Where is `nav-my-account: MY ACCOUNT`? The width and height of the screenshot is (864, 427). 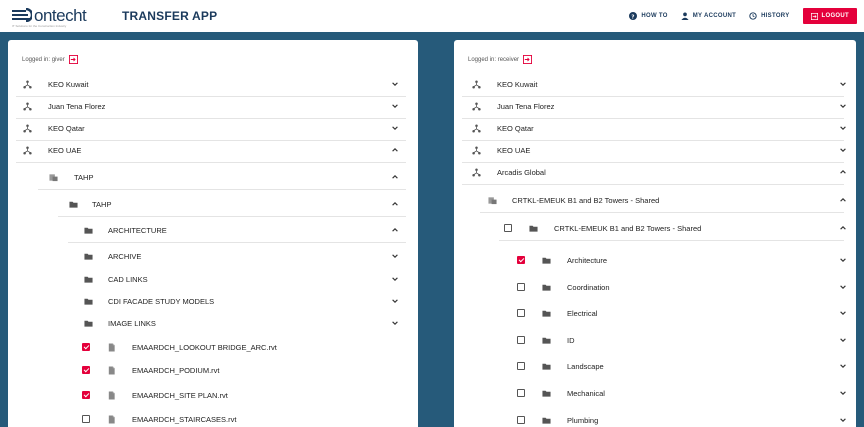 nav-my-account: MY ACCOUNT is located at coordinates (708, 16).